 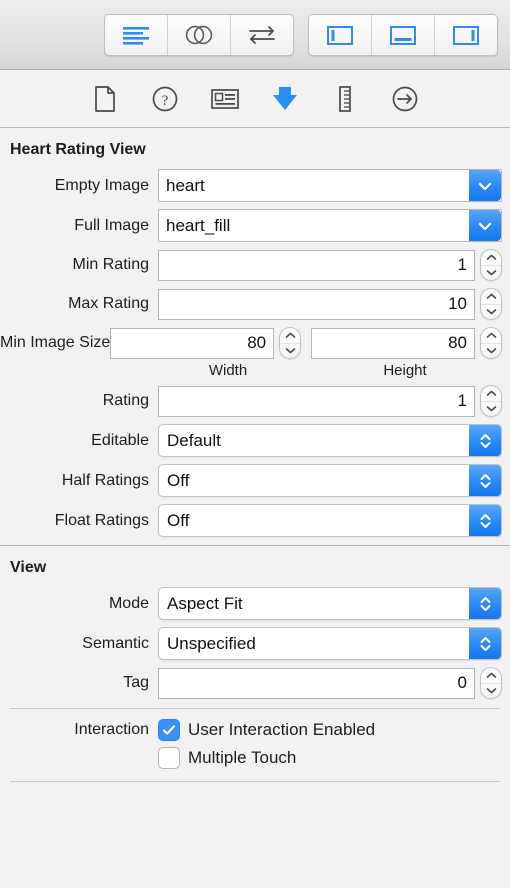 What do you see at coordinates (110, 264) in the screenshot?
I see `min-rating-label: Min Rating` at bounding box center [110, 264].